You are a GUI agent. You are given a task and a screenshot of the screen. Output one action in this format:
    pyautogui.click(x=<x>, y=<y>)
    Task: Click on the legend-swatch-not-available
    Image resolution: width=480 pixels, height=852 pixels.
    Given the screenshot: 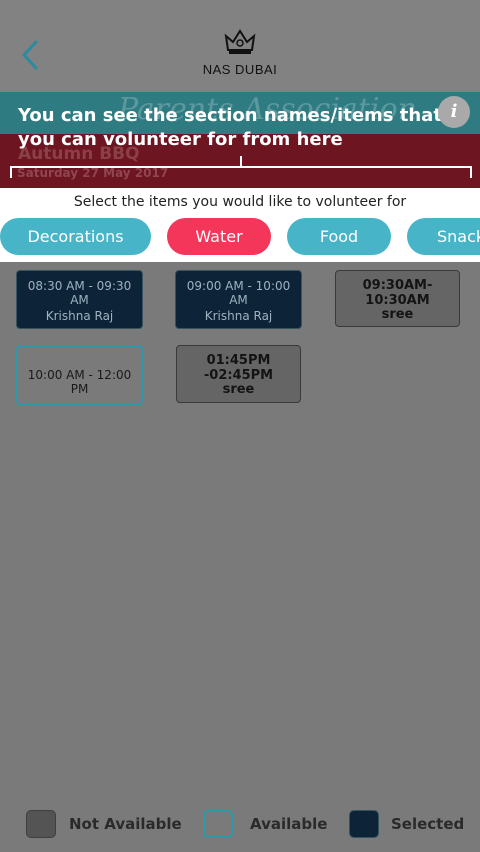 What is the action you would take?
    pyautogui.click(x=41, y=824)
    